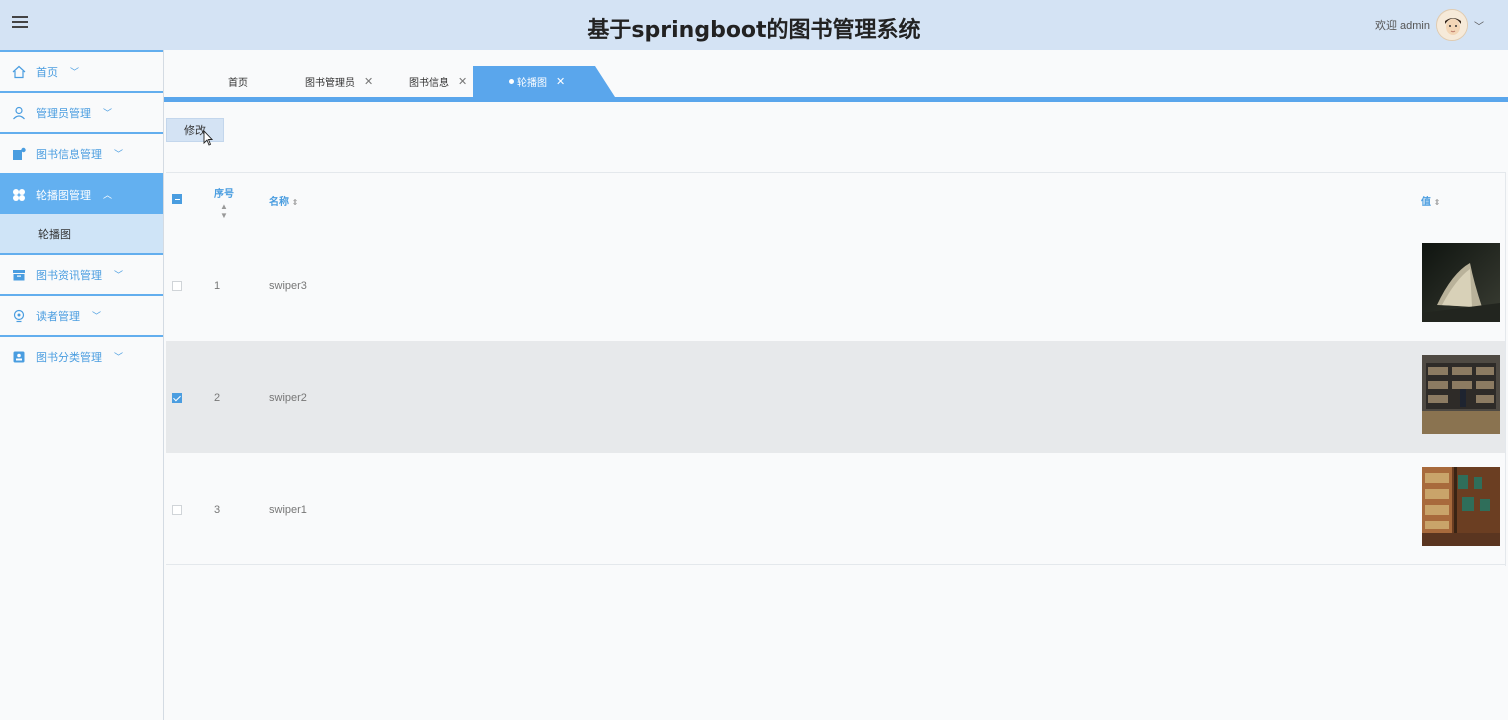  Describe the element at coordinates (330, 83) in the screenshot. I see `tab-label: 图书管理员` at that location.